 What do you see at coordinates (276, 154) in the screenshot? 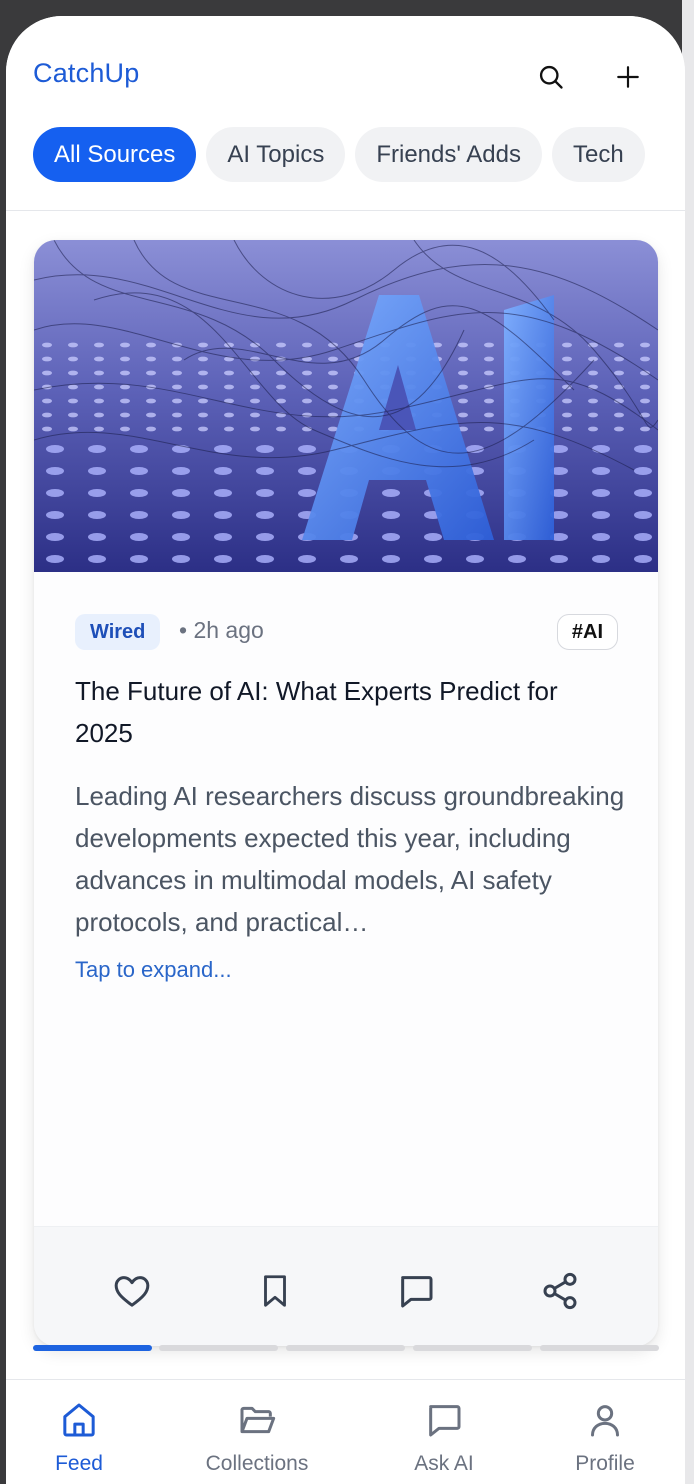
I see `chip-ai-topics: AI Topics` at bounding box center [276, 154].